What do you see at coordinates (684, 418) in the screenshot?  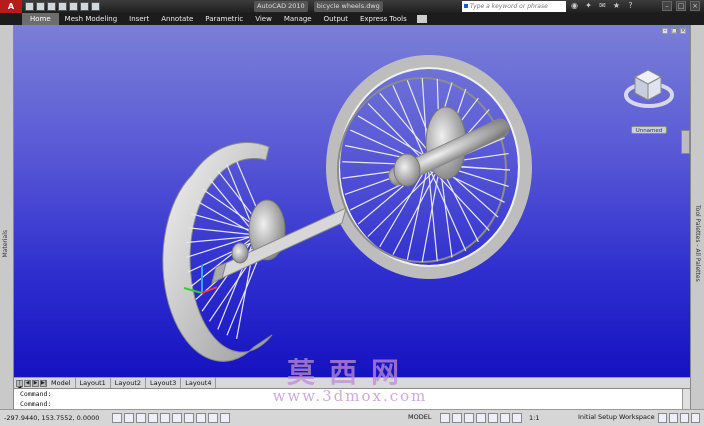 I see `isolate-icon` at bounding box center [684, 418].